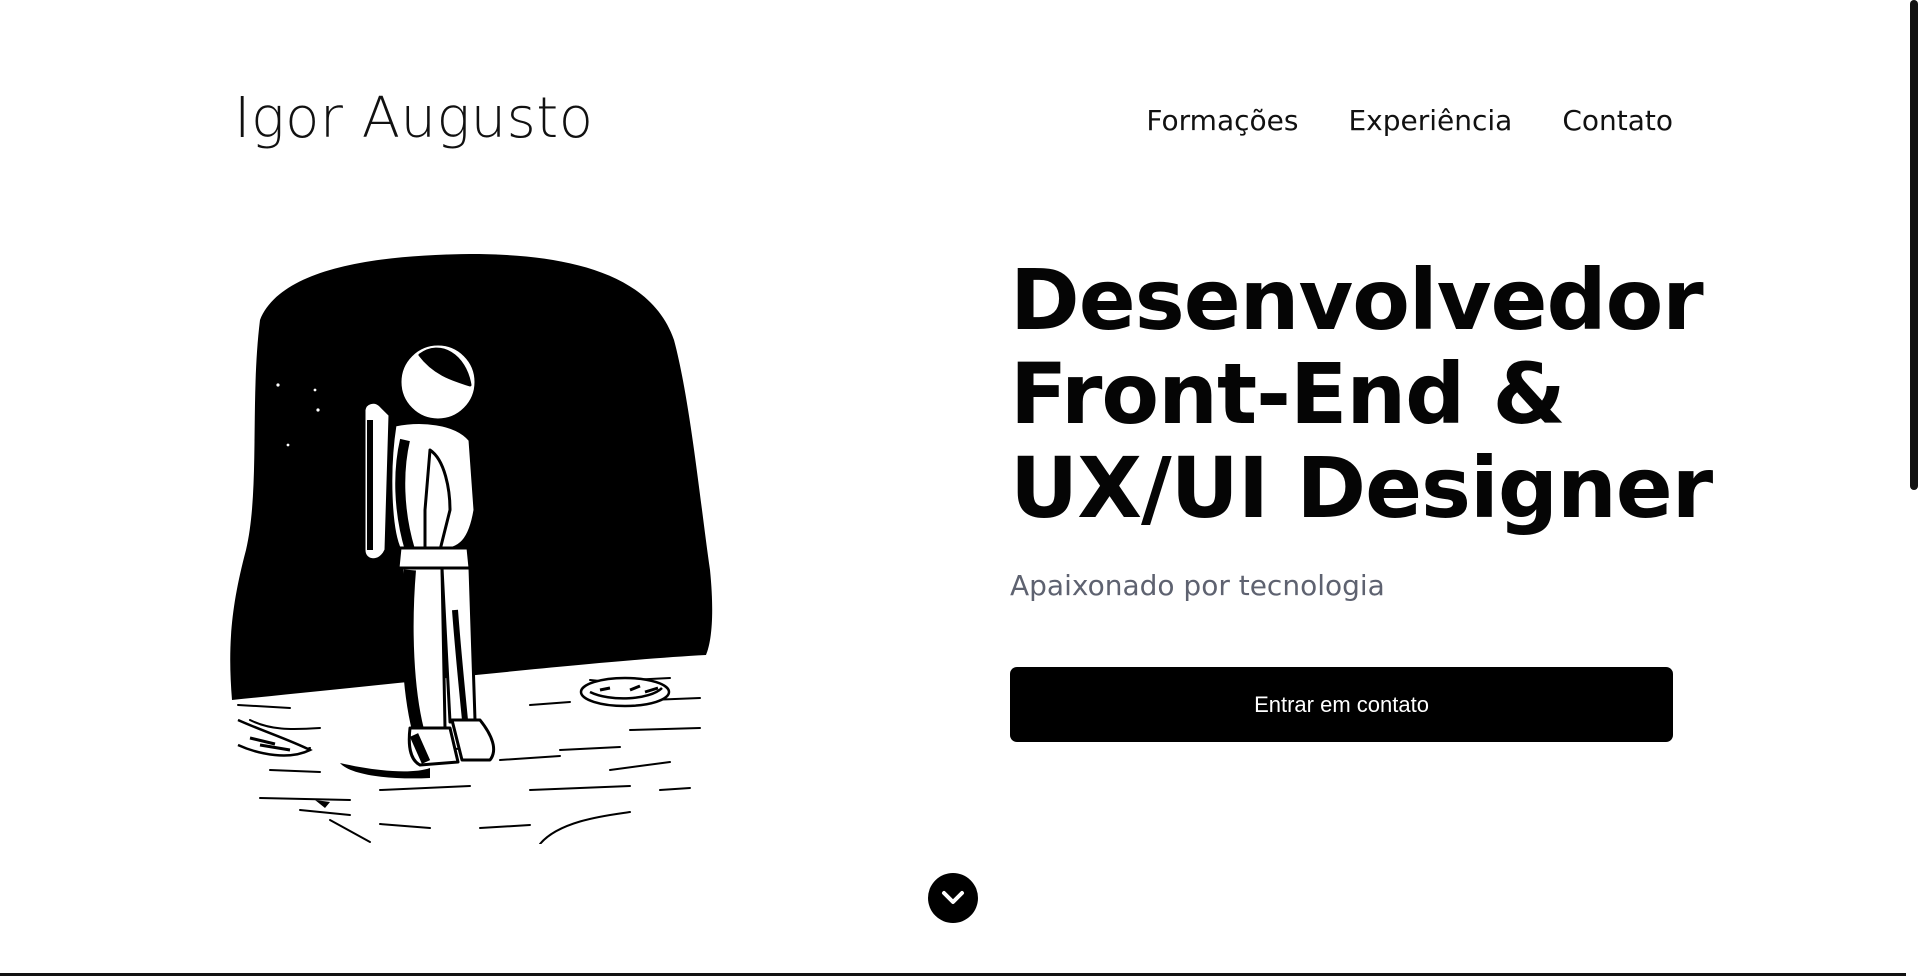 The height and width of the screenshot is (976, 1920). What do you see at coordinates (1617, 120) in the screenshot?
I see `nav-link-contato: Contato` at bounding box center [1617, 120].